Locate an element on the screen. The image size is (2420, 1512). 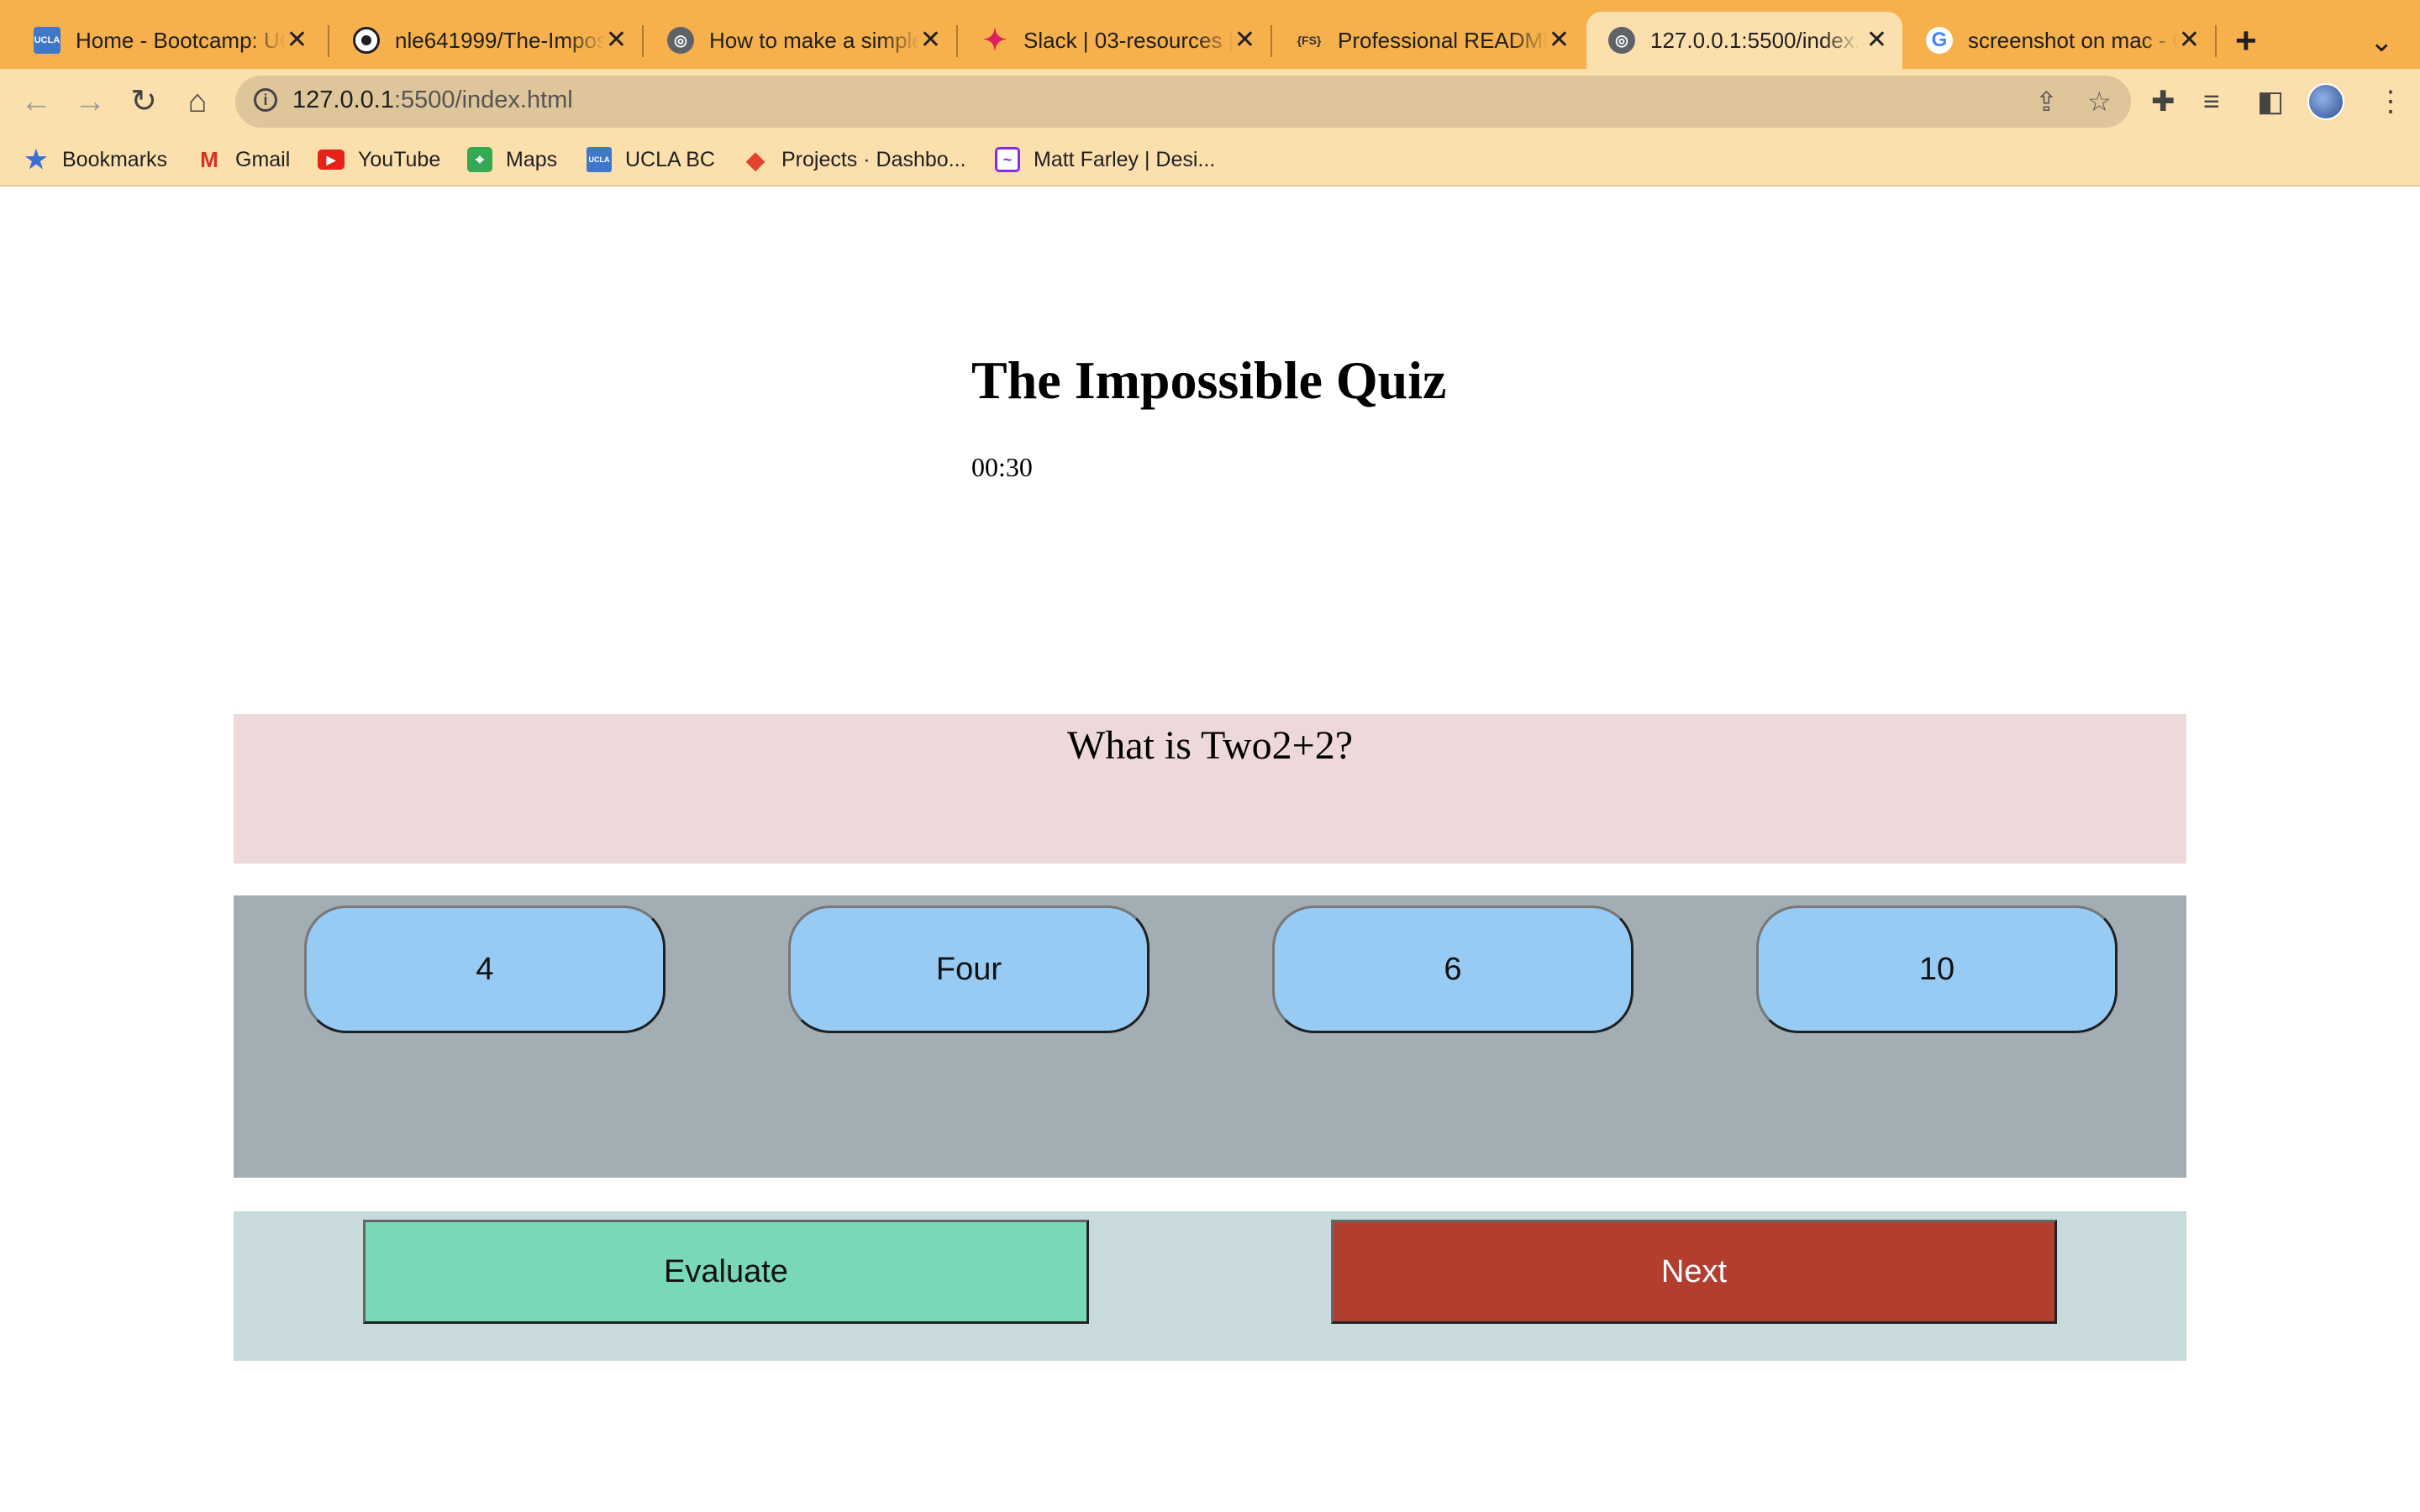
side-panel-icon: ◧ is located at coordinates (2270, 102).